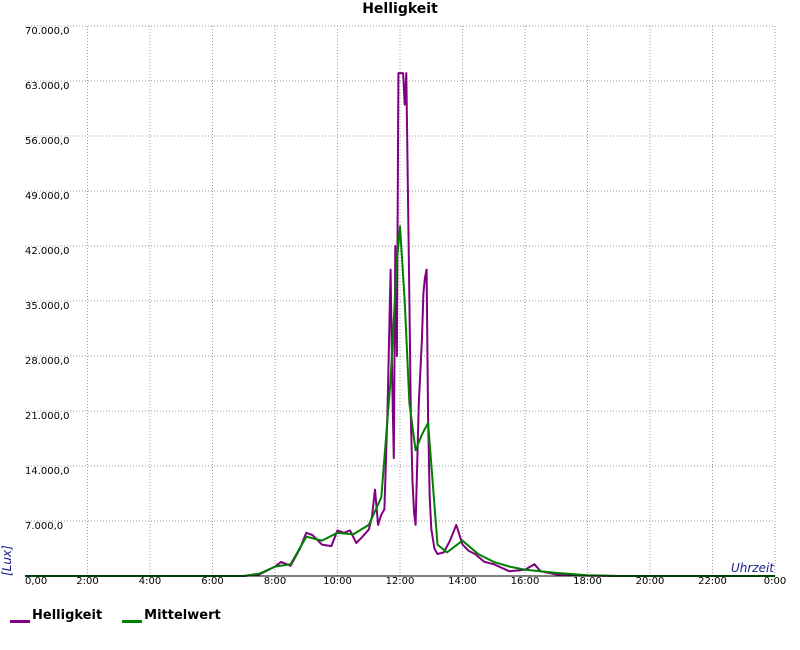 This screenshot has height=650, width=800. Describe the element at coordinates (462, 581) in the screenshot. I see `x-tick-label: 14:00` at that location.